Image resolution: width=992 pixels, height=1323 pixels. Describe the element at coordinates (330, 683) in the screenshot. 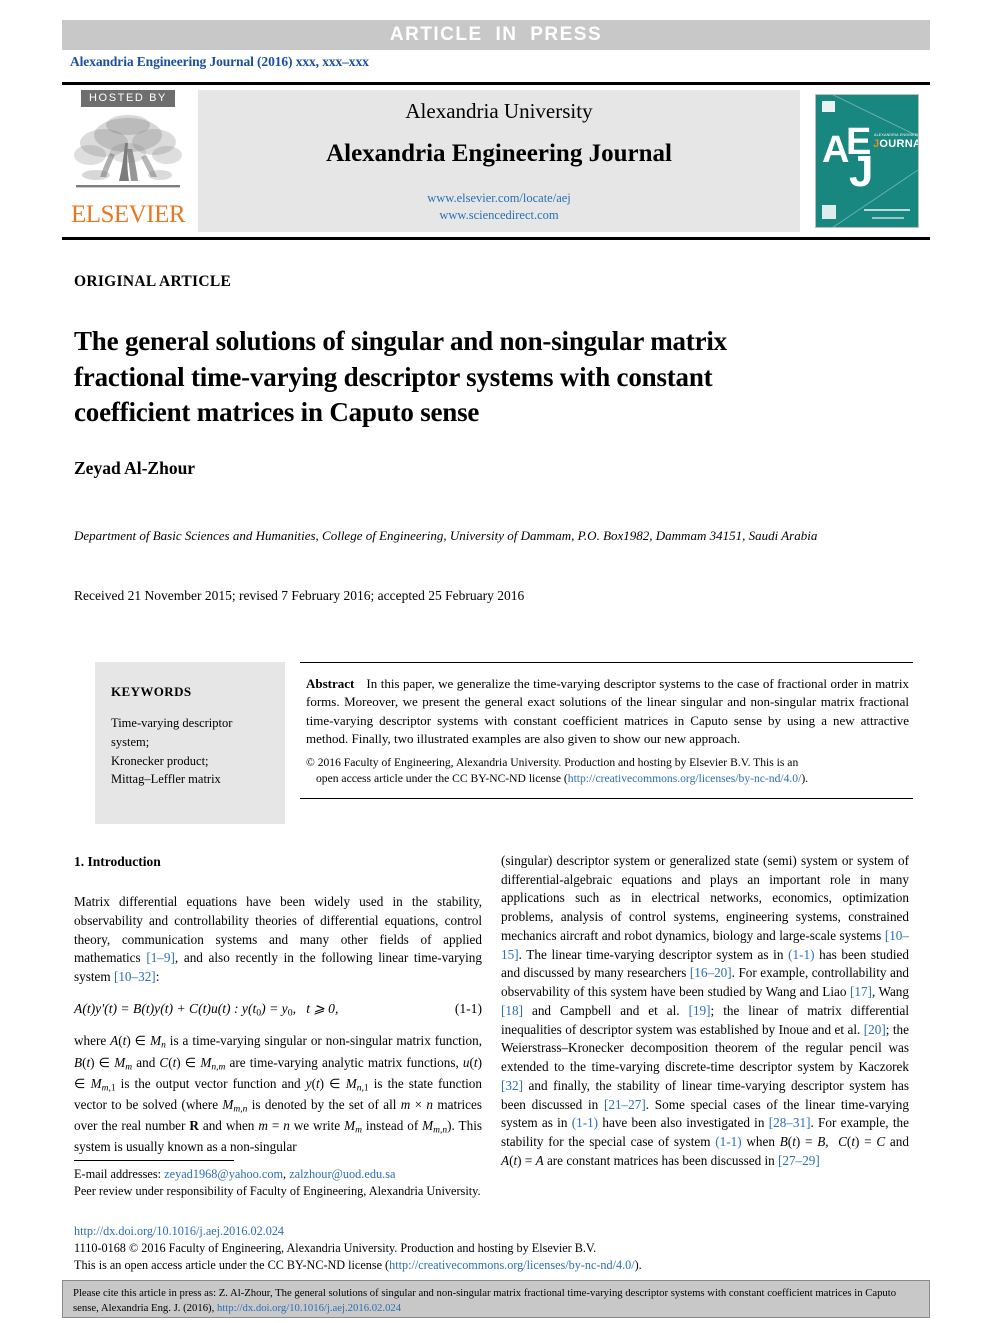

I see `abstract-label: Abstract` at that location.